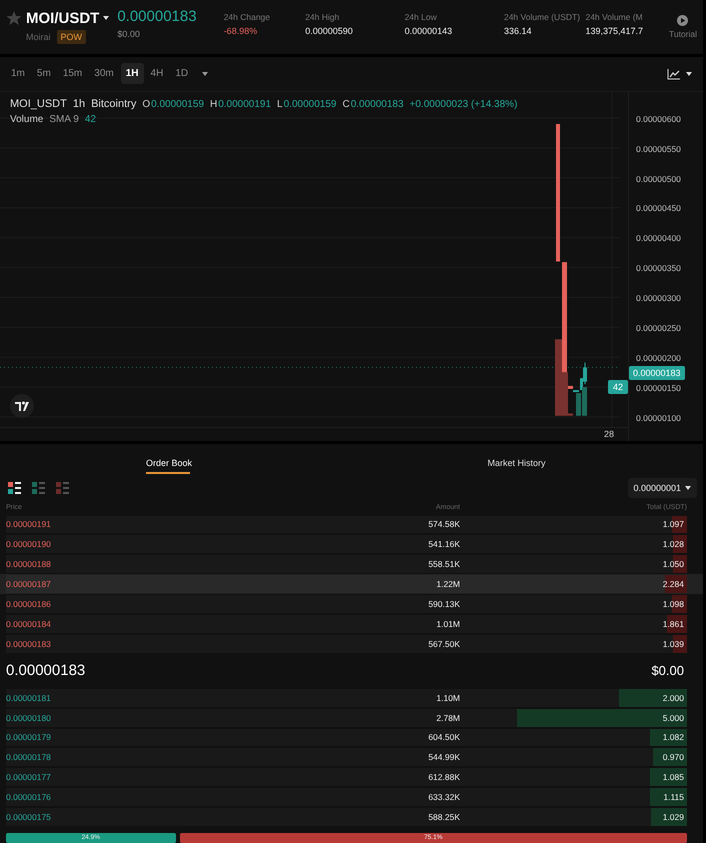  I want to click on price-cell-text: 0.00000188, so click(29, 564).